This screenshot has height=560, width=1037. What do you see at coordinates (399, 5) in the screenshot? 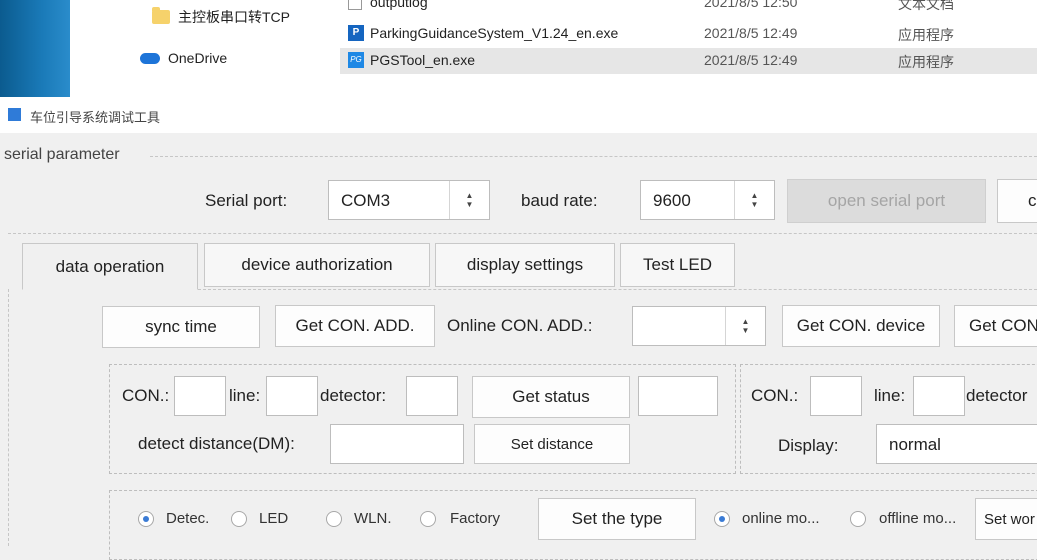
I see `file-name: outputlog` at bounding box center [399, 5].